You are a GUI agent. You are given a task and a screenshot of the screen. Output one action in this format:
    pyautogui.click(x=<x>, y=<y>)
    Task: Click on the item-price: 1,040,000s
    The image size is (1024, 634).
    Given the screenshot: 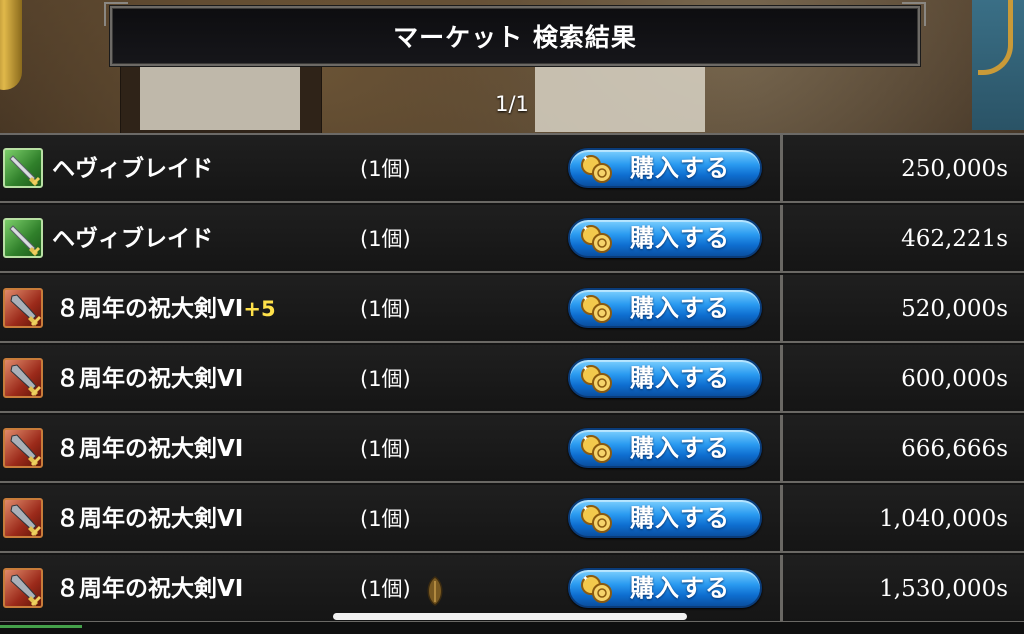 What is the action you would take?
    pyautogui.click(x=943, y=519)
    